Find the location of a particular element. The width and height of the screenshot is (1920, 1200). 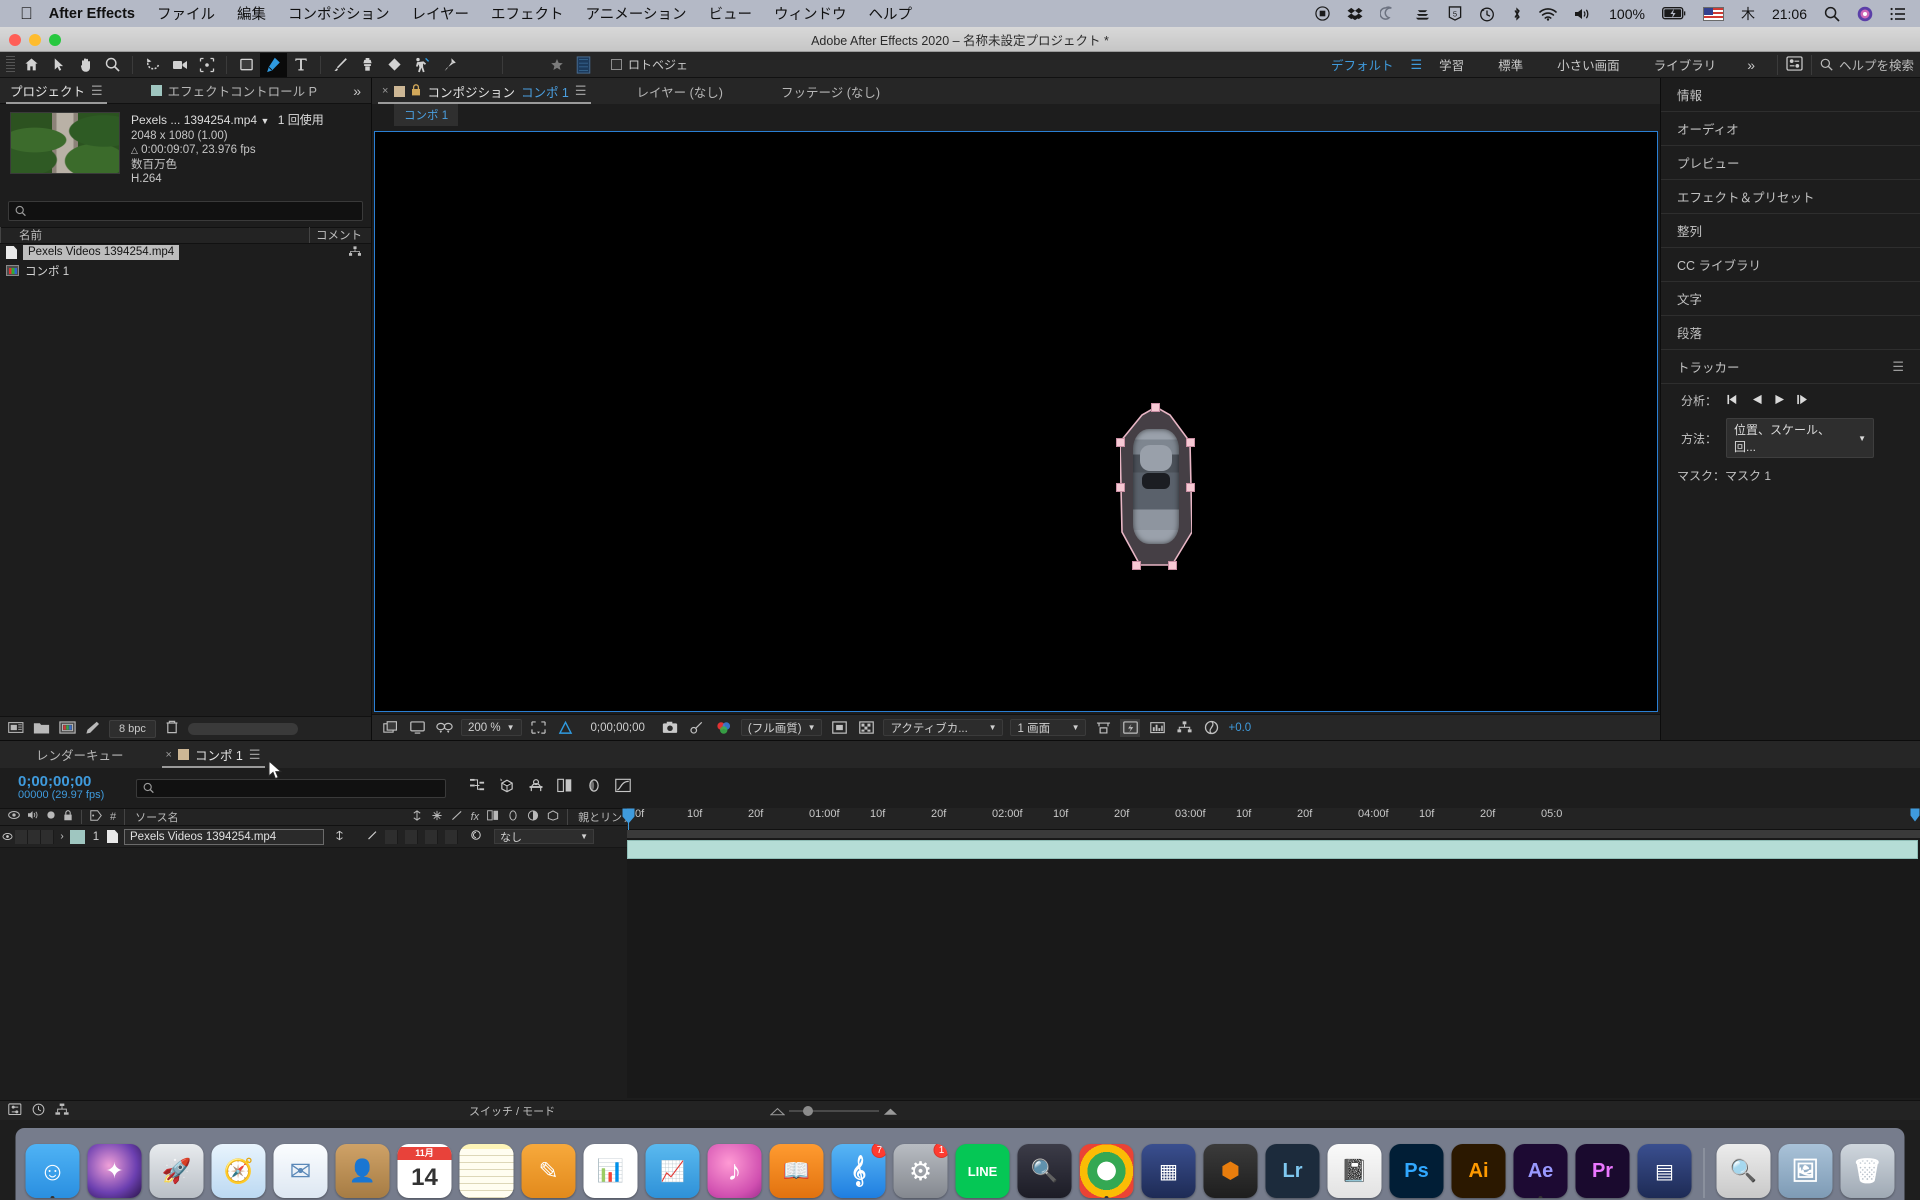

layer-quality-switch-icon is located at coordinates (372, 837).